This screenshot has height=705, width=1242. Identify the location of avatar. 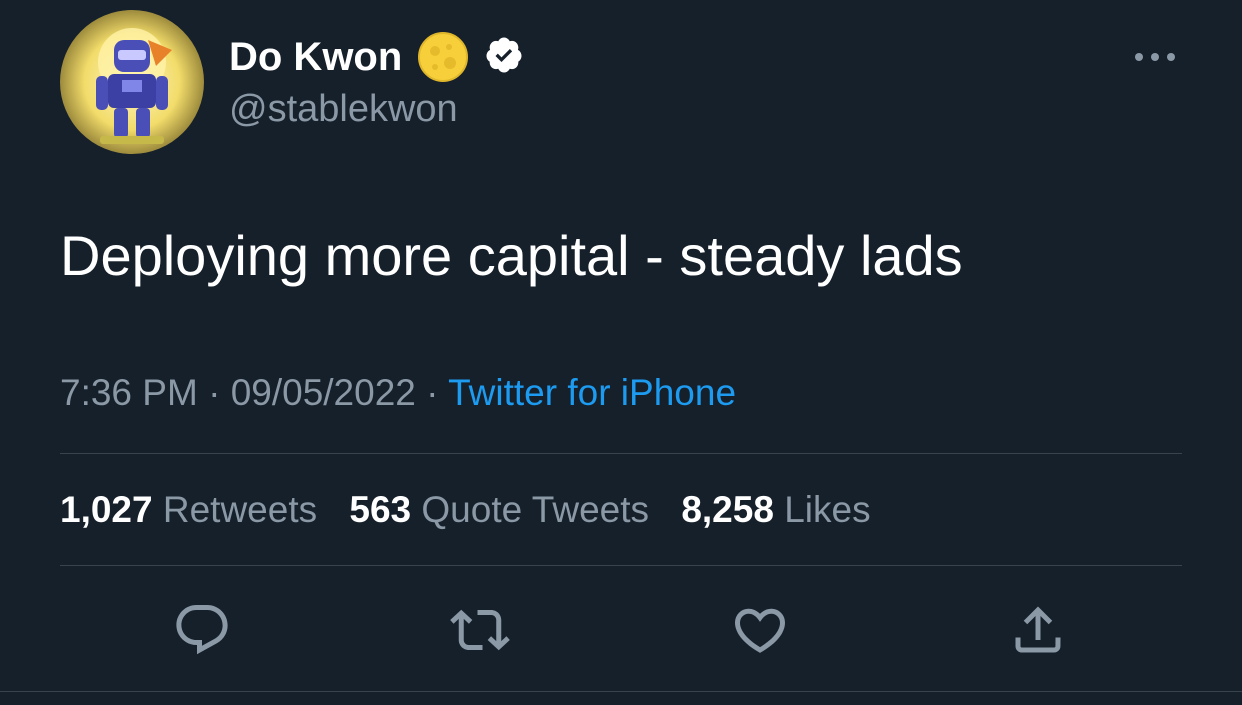
(132, 82).